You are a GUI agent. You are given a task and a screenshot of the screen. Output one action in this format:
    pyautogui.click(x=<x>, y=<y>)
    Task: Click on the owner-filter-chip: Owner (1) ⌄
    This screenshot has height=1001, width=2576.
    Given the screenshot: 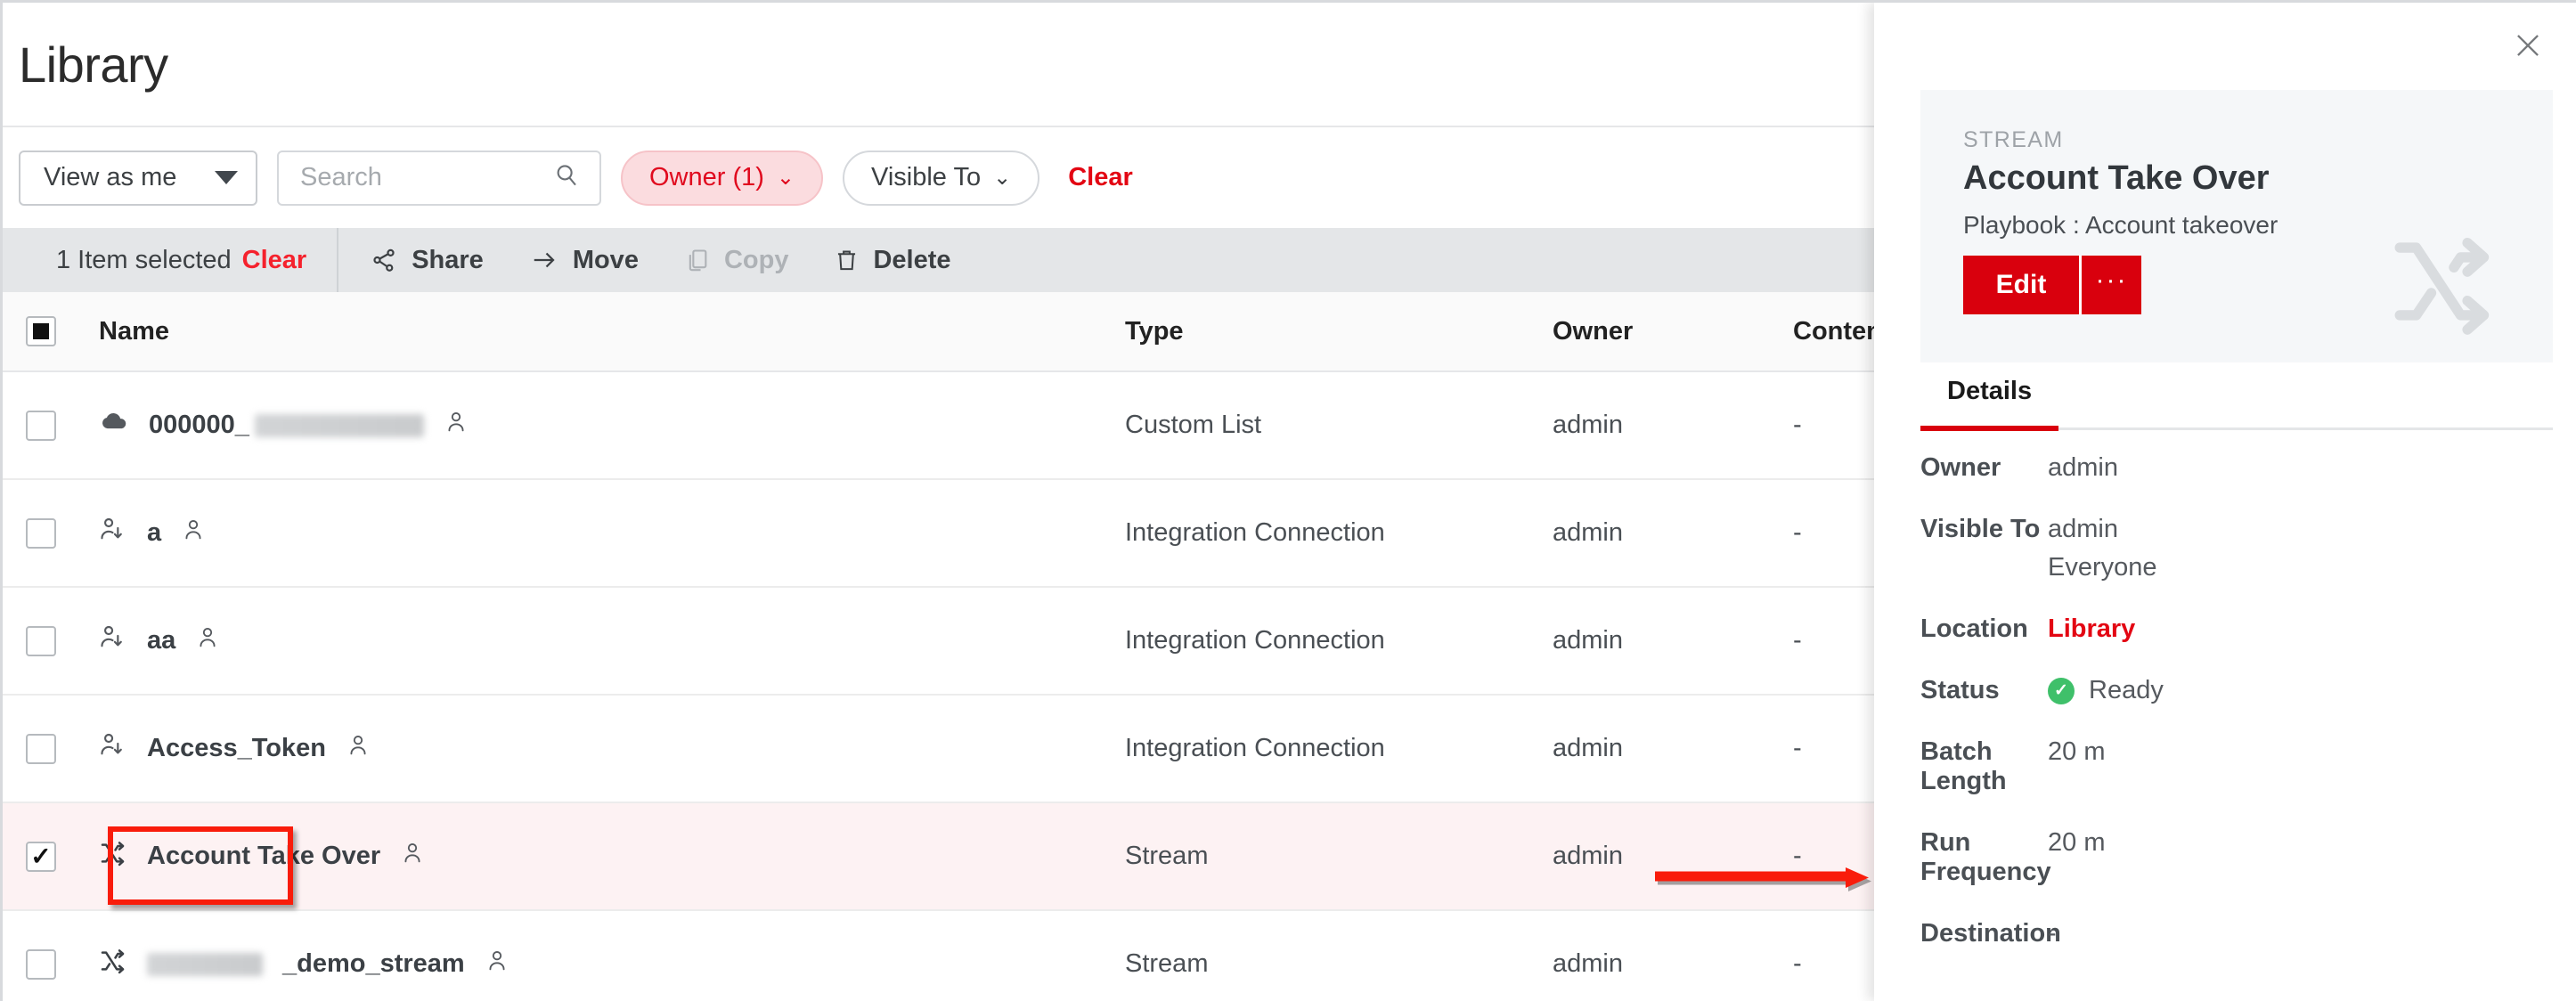 What is the action you would take?
    pyautogui.click(x=723, y=178)
    